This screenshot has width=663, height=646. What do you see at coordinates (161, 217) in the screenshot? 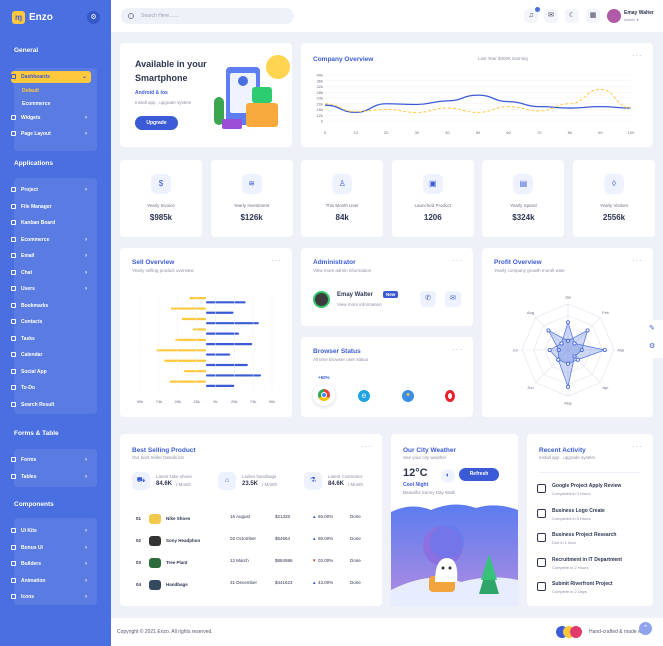
I see `stat-value: $985k` at bounding box center [161, 217].